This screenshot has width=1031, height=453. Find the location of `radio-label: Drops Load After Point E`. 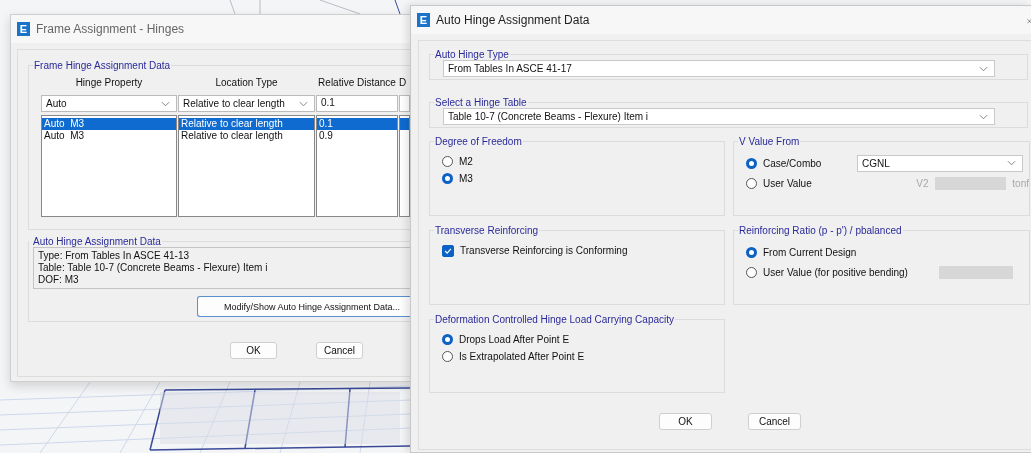

radio-label: Drops Load After Point E is located at coordinates (514, 339).